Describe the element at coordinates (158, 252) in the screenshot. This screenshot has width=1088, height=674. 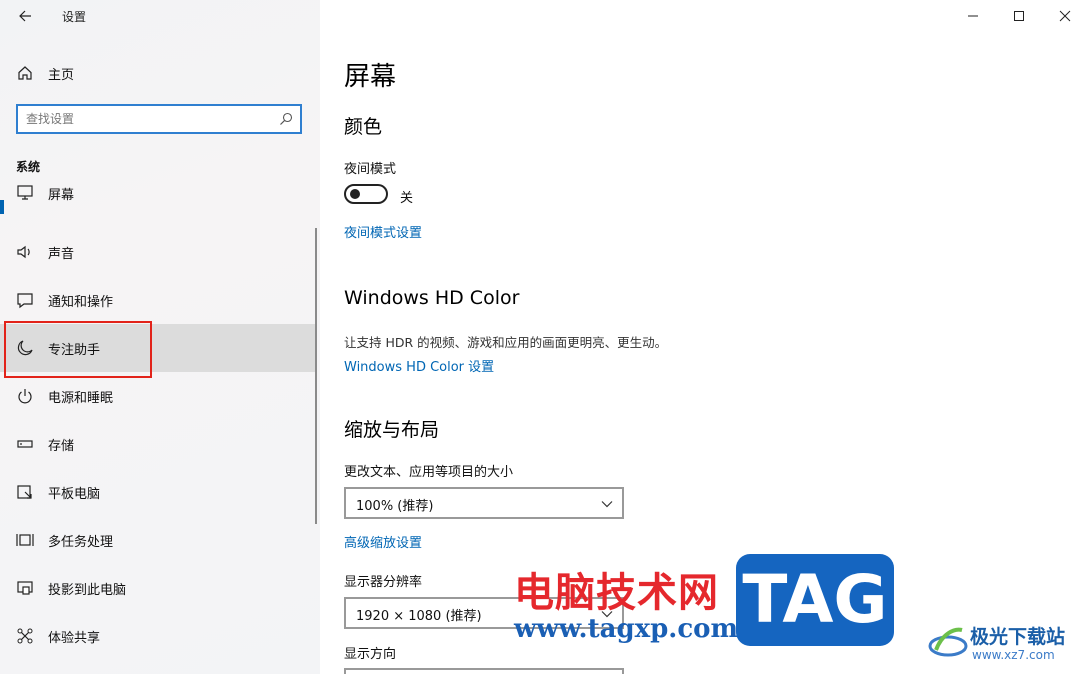
I see `sidebar-item-sound: 声音` at that location.